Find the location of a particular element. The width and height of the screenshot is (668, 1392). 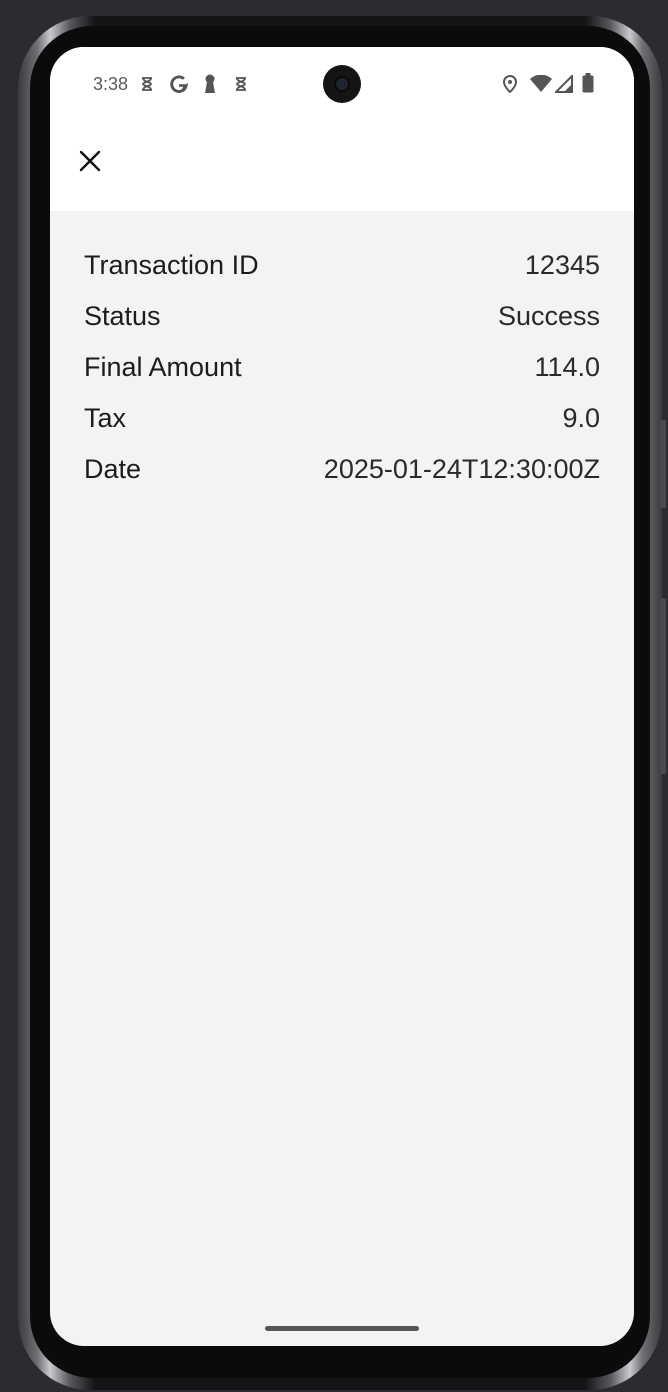

detail-value: 114.0 is located at coordinates (567, 367).